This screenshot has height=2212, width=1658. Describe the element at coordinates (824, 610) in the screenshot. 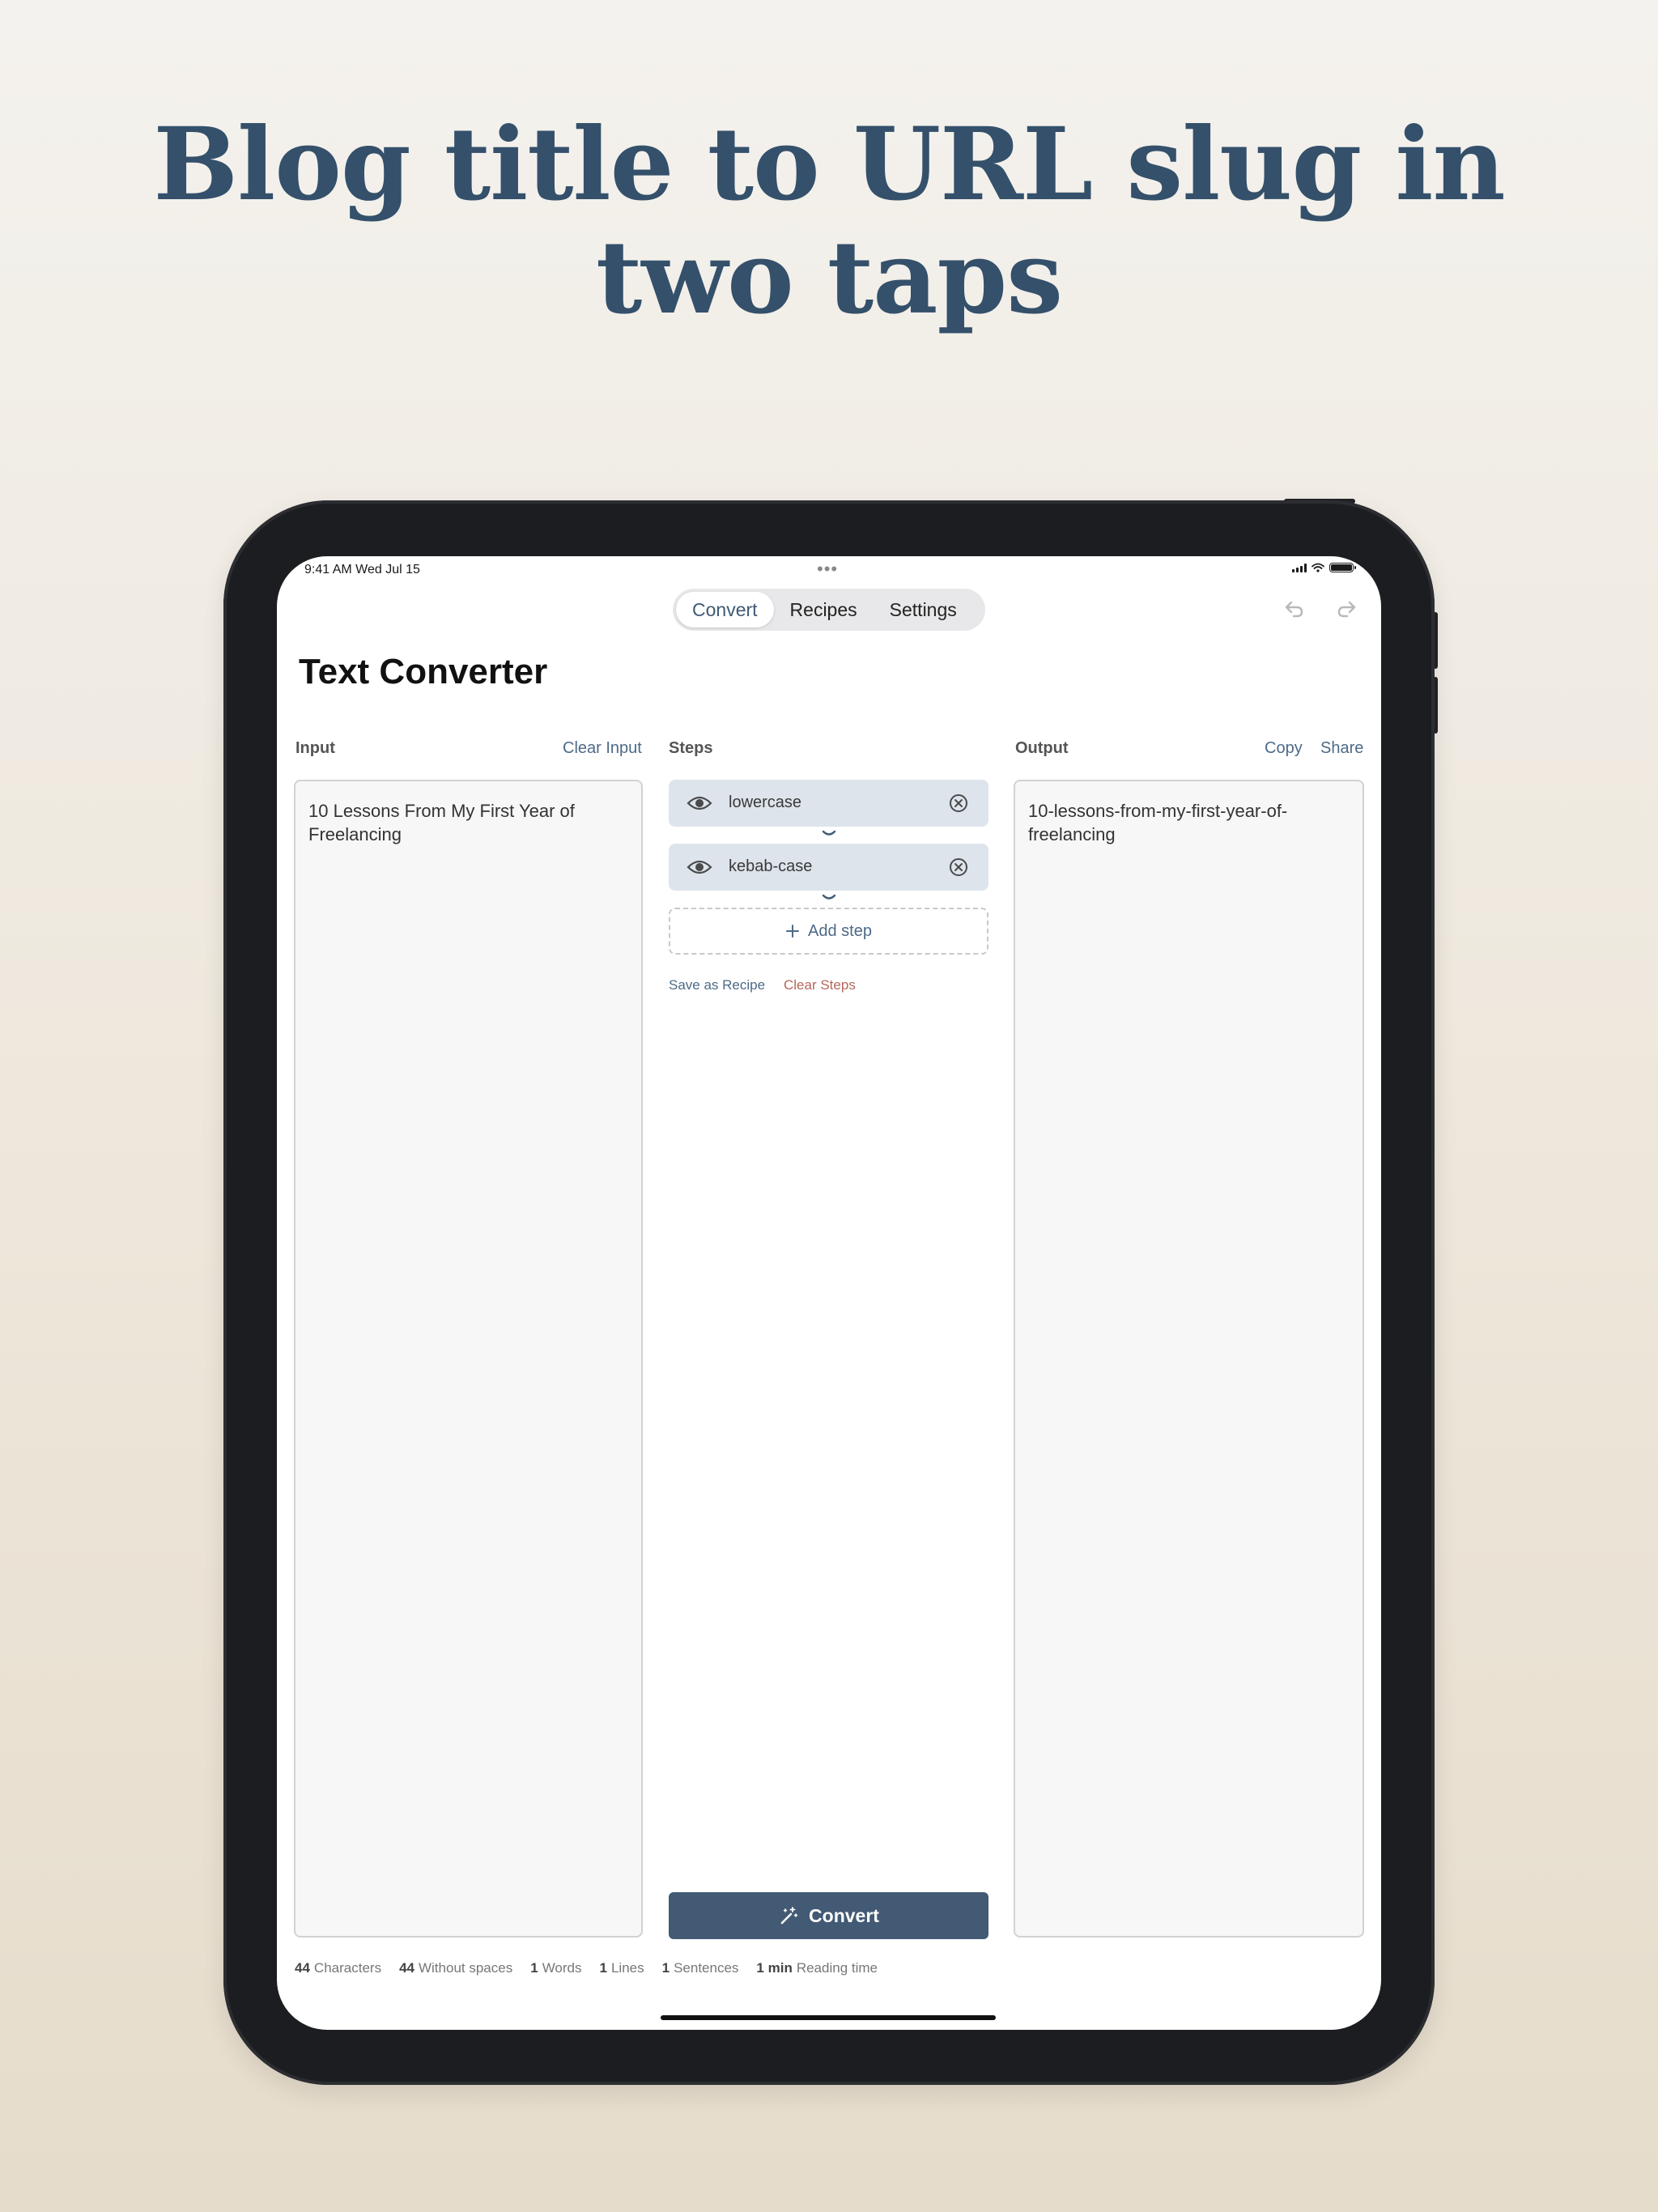

I see `tab-recipes: Recipes` at that location.